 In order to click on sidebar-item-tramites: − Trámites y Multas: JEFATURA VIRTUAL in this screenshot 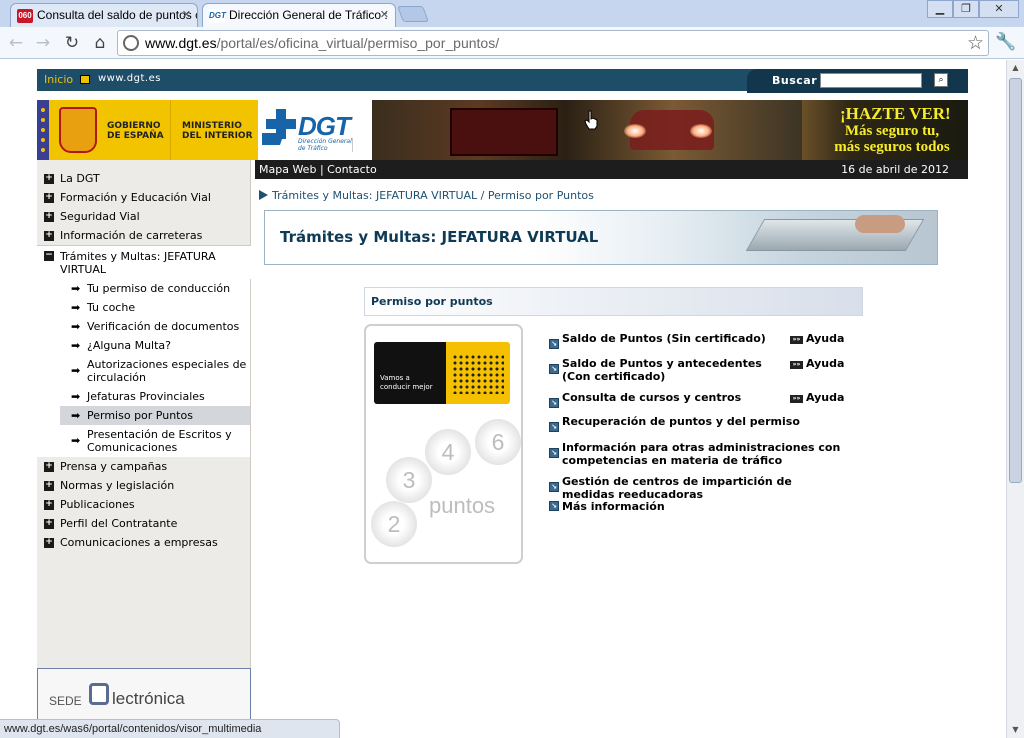, I will do `click(144, 262)`.